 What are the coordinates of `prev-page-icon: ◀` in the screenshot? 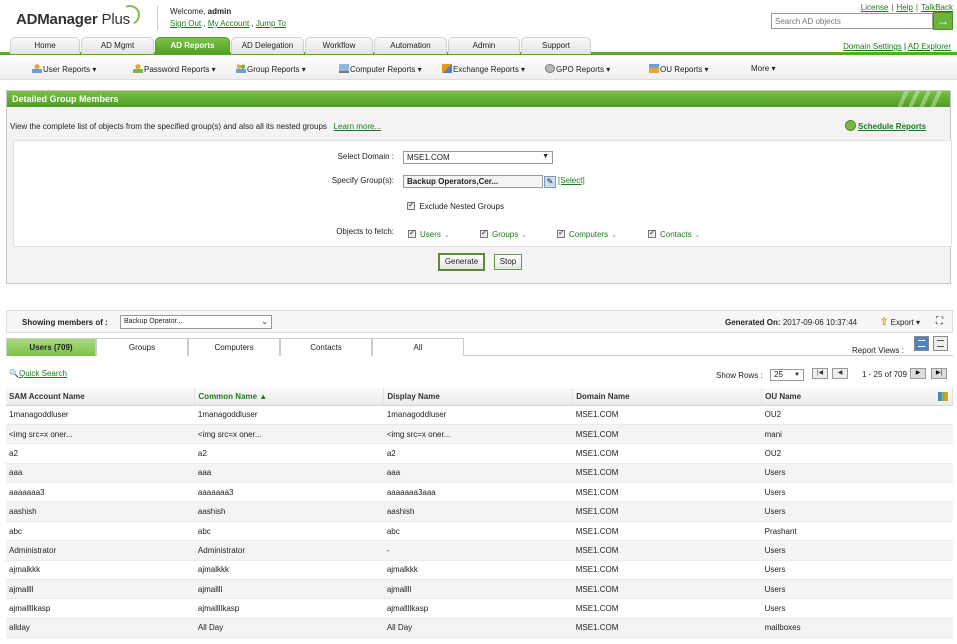 It's located at (840, 373).